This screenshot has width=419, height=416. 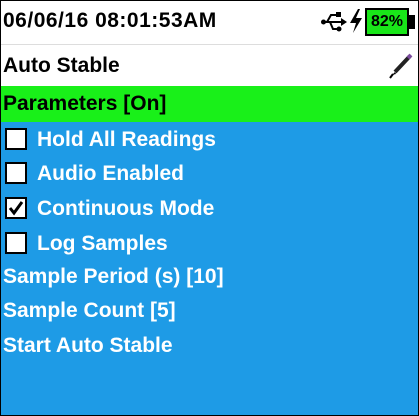 What do you see at coordinates (334, 24) in the screenshot?
I see `usb-icon` at bounding box center [334, 24].